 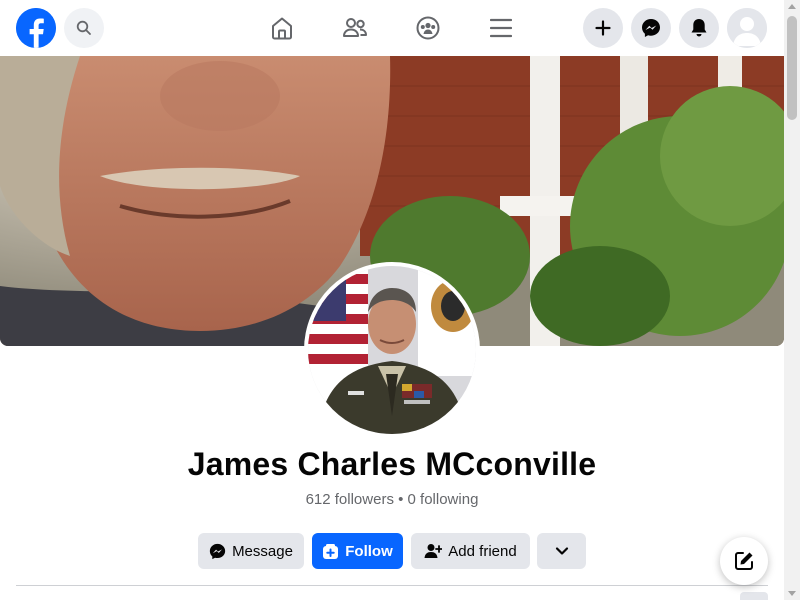 What do you see at coordinates (754, 596) in the screenshot?
I see `partial-tab-button` at bounding box center [754, 596].